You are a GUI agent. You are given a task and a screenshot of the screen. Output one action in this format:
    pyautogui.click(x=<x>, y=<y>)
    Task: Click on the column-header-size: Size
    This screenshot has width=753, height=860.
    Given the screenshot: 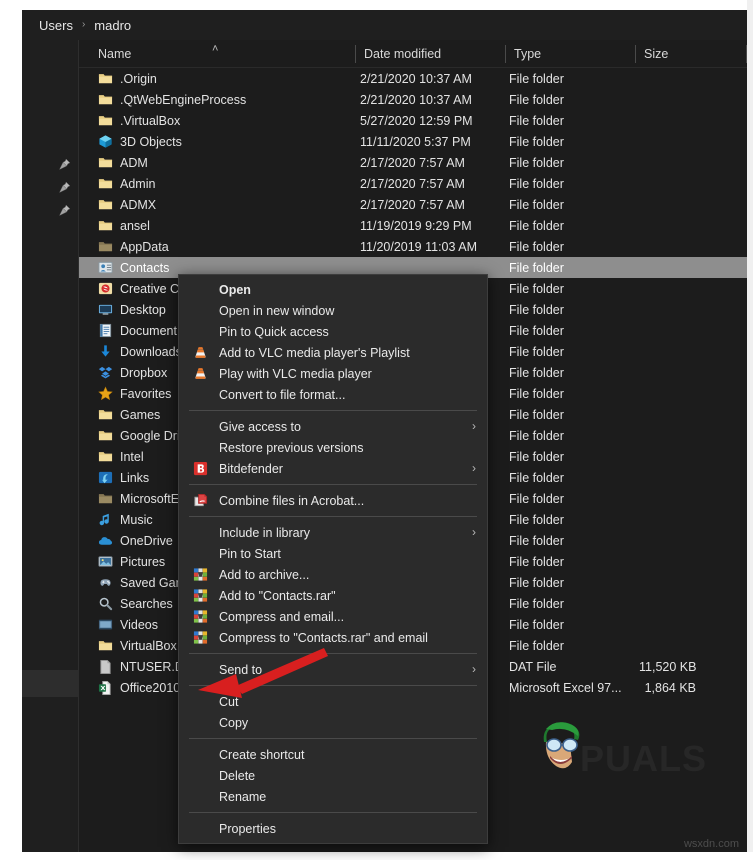 What is the action you would take?
    pyautogui.click(x=685, y=54)
    